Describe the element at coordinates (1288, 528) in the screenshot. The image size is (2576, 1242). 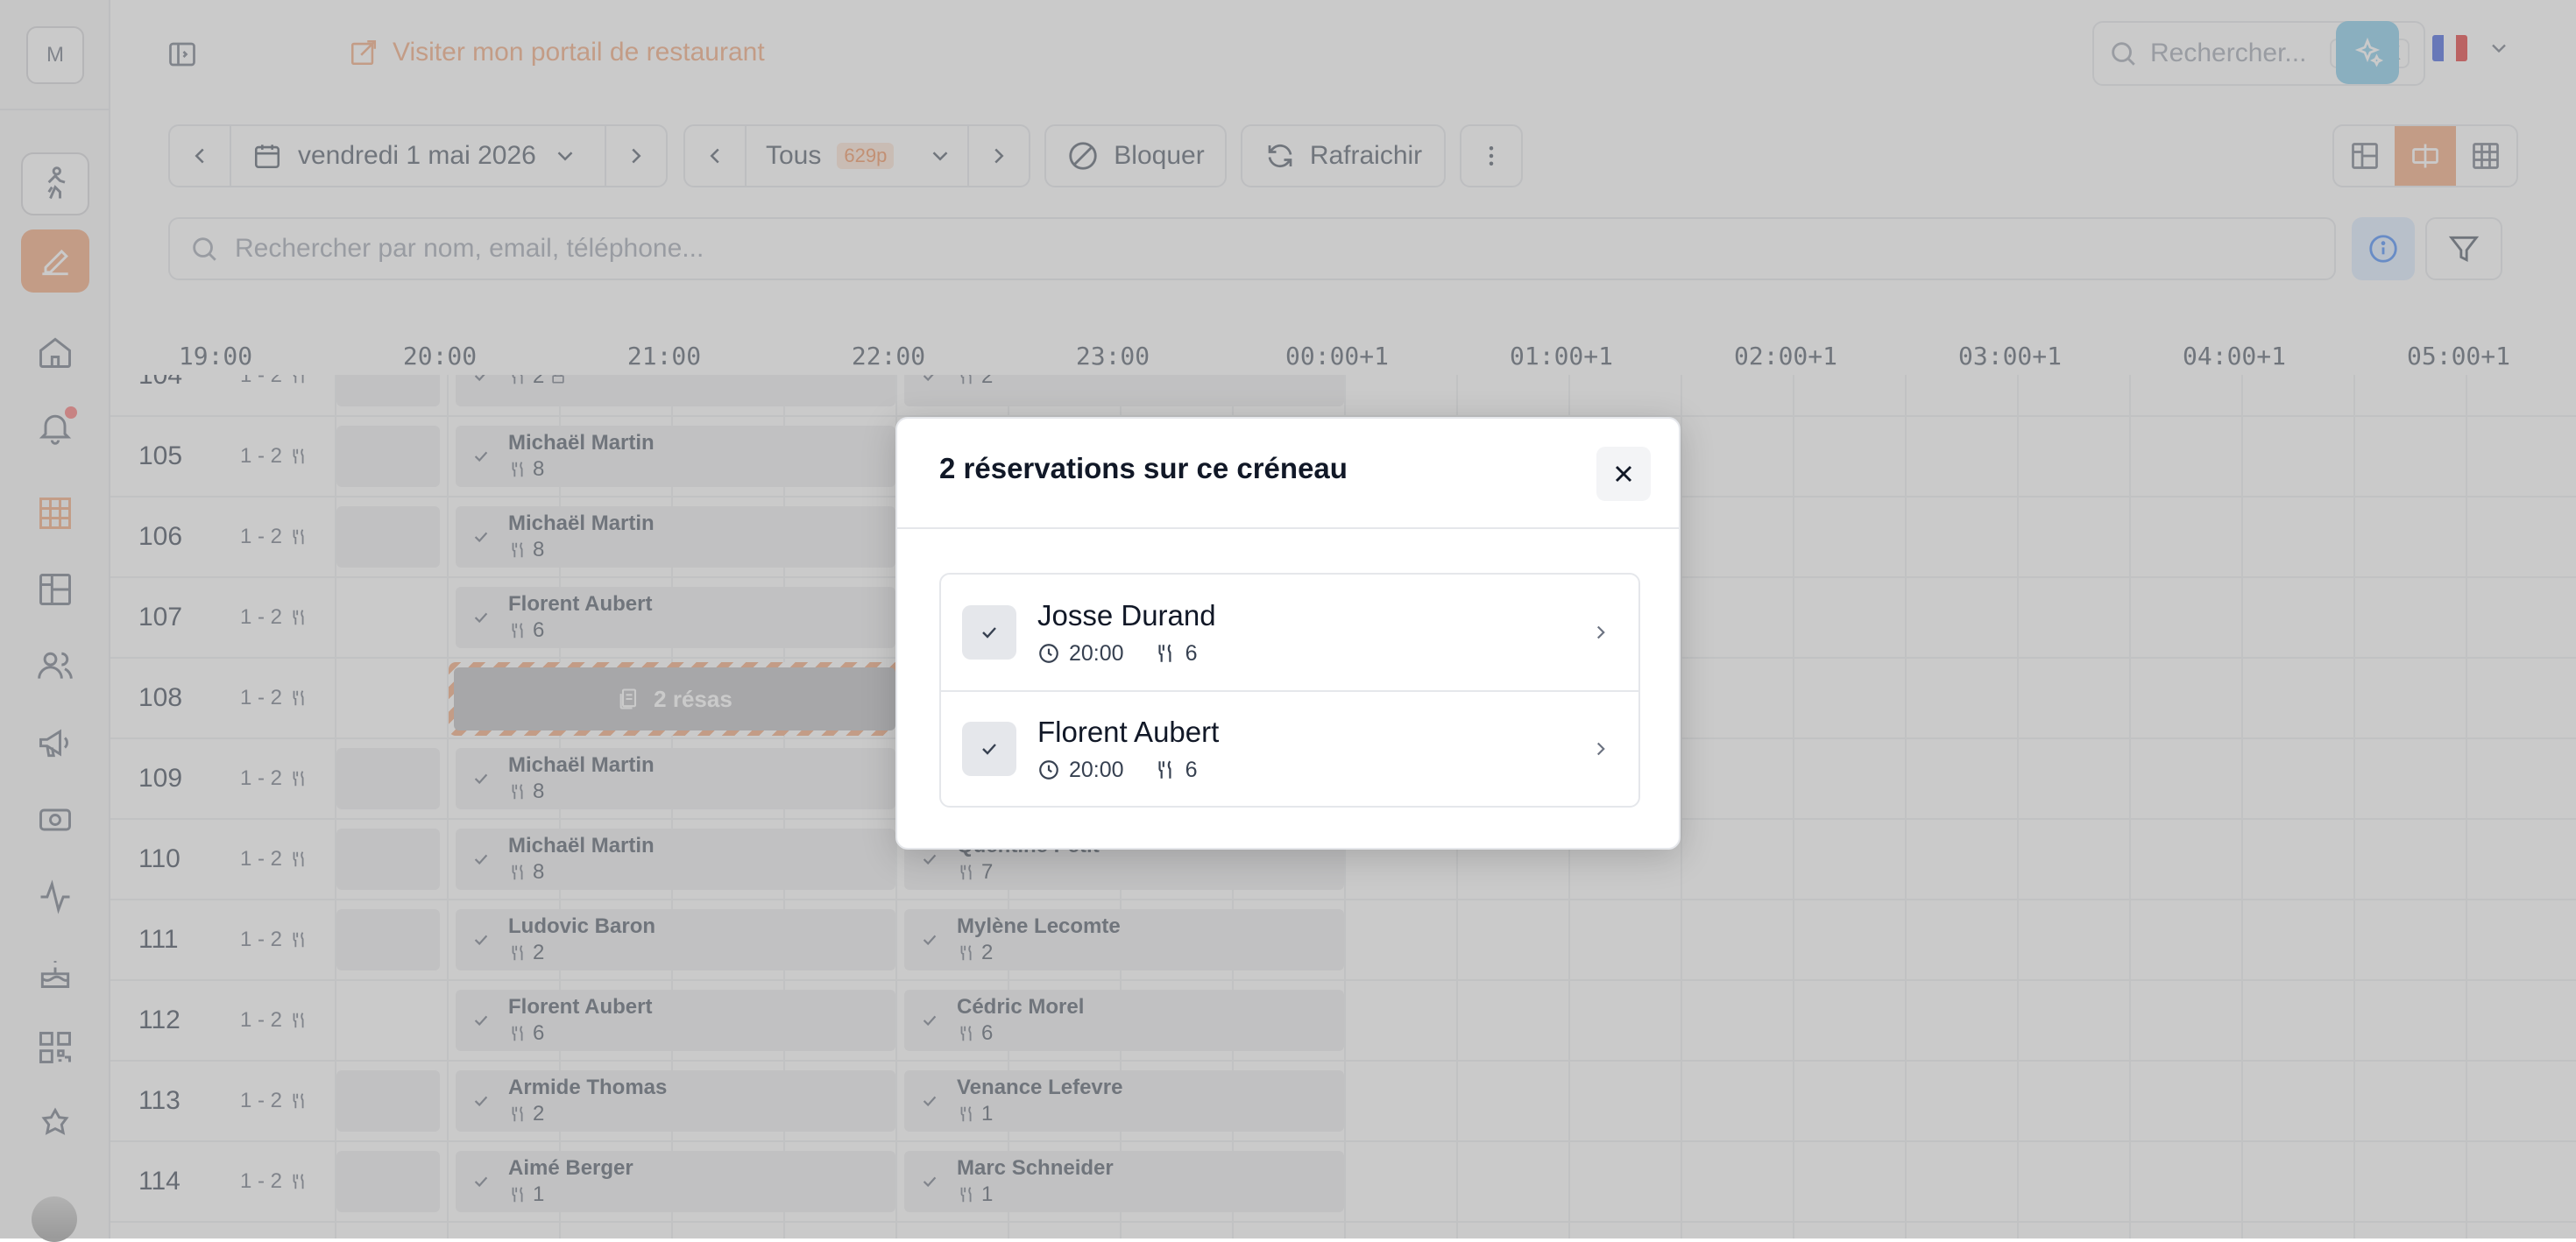
I see `modal-divider` at that location.